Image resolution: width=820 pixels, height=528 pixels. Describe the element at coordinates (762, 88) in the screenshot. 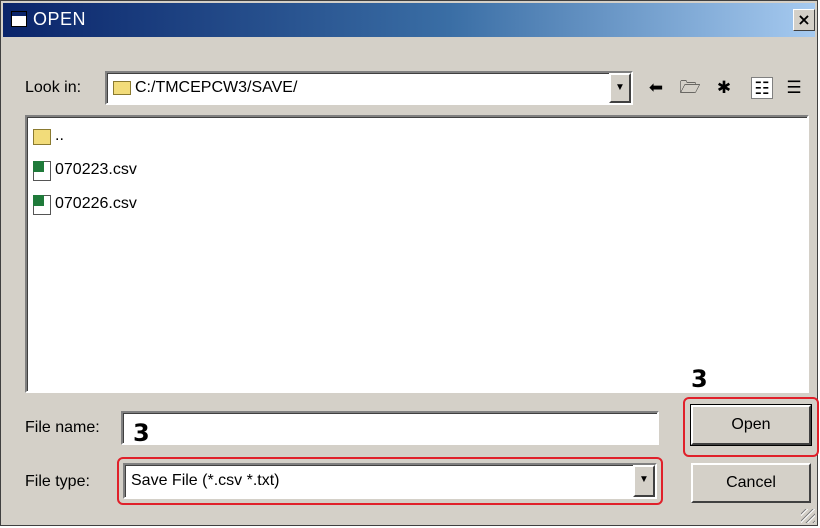

I see `list-view-icon: ☷` at that location.